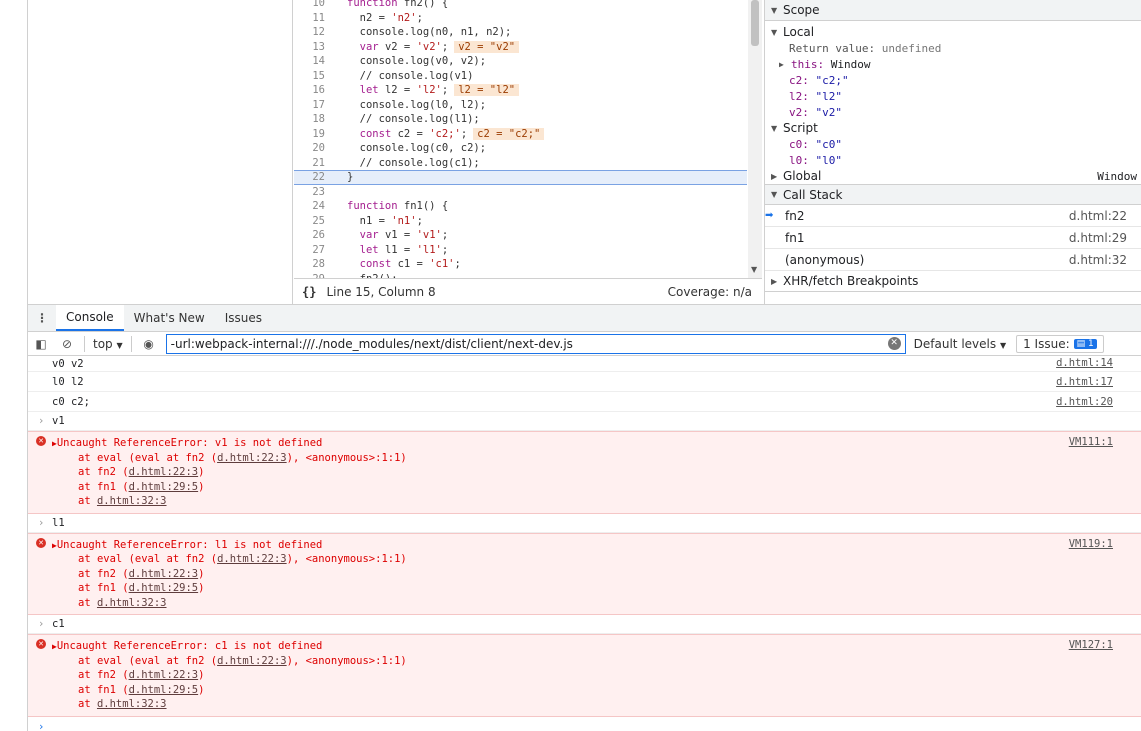 The image size is (1141, 731). I want to click on issues-button: 1 Issue: ▤ 1, so click(1060, 343).